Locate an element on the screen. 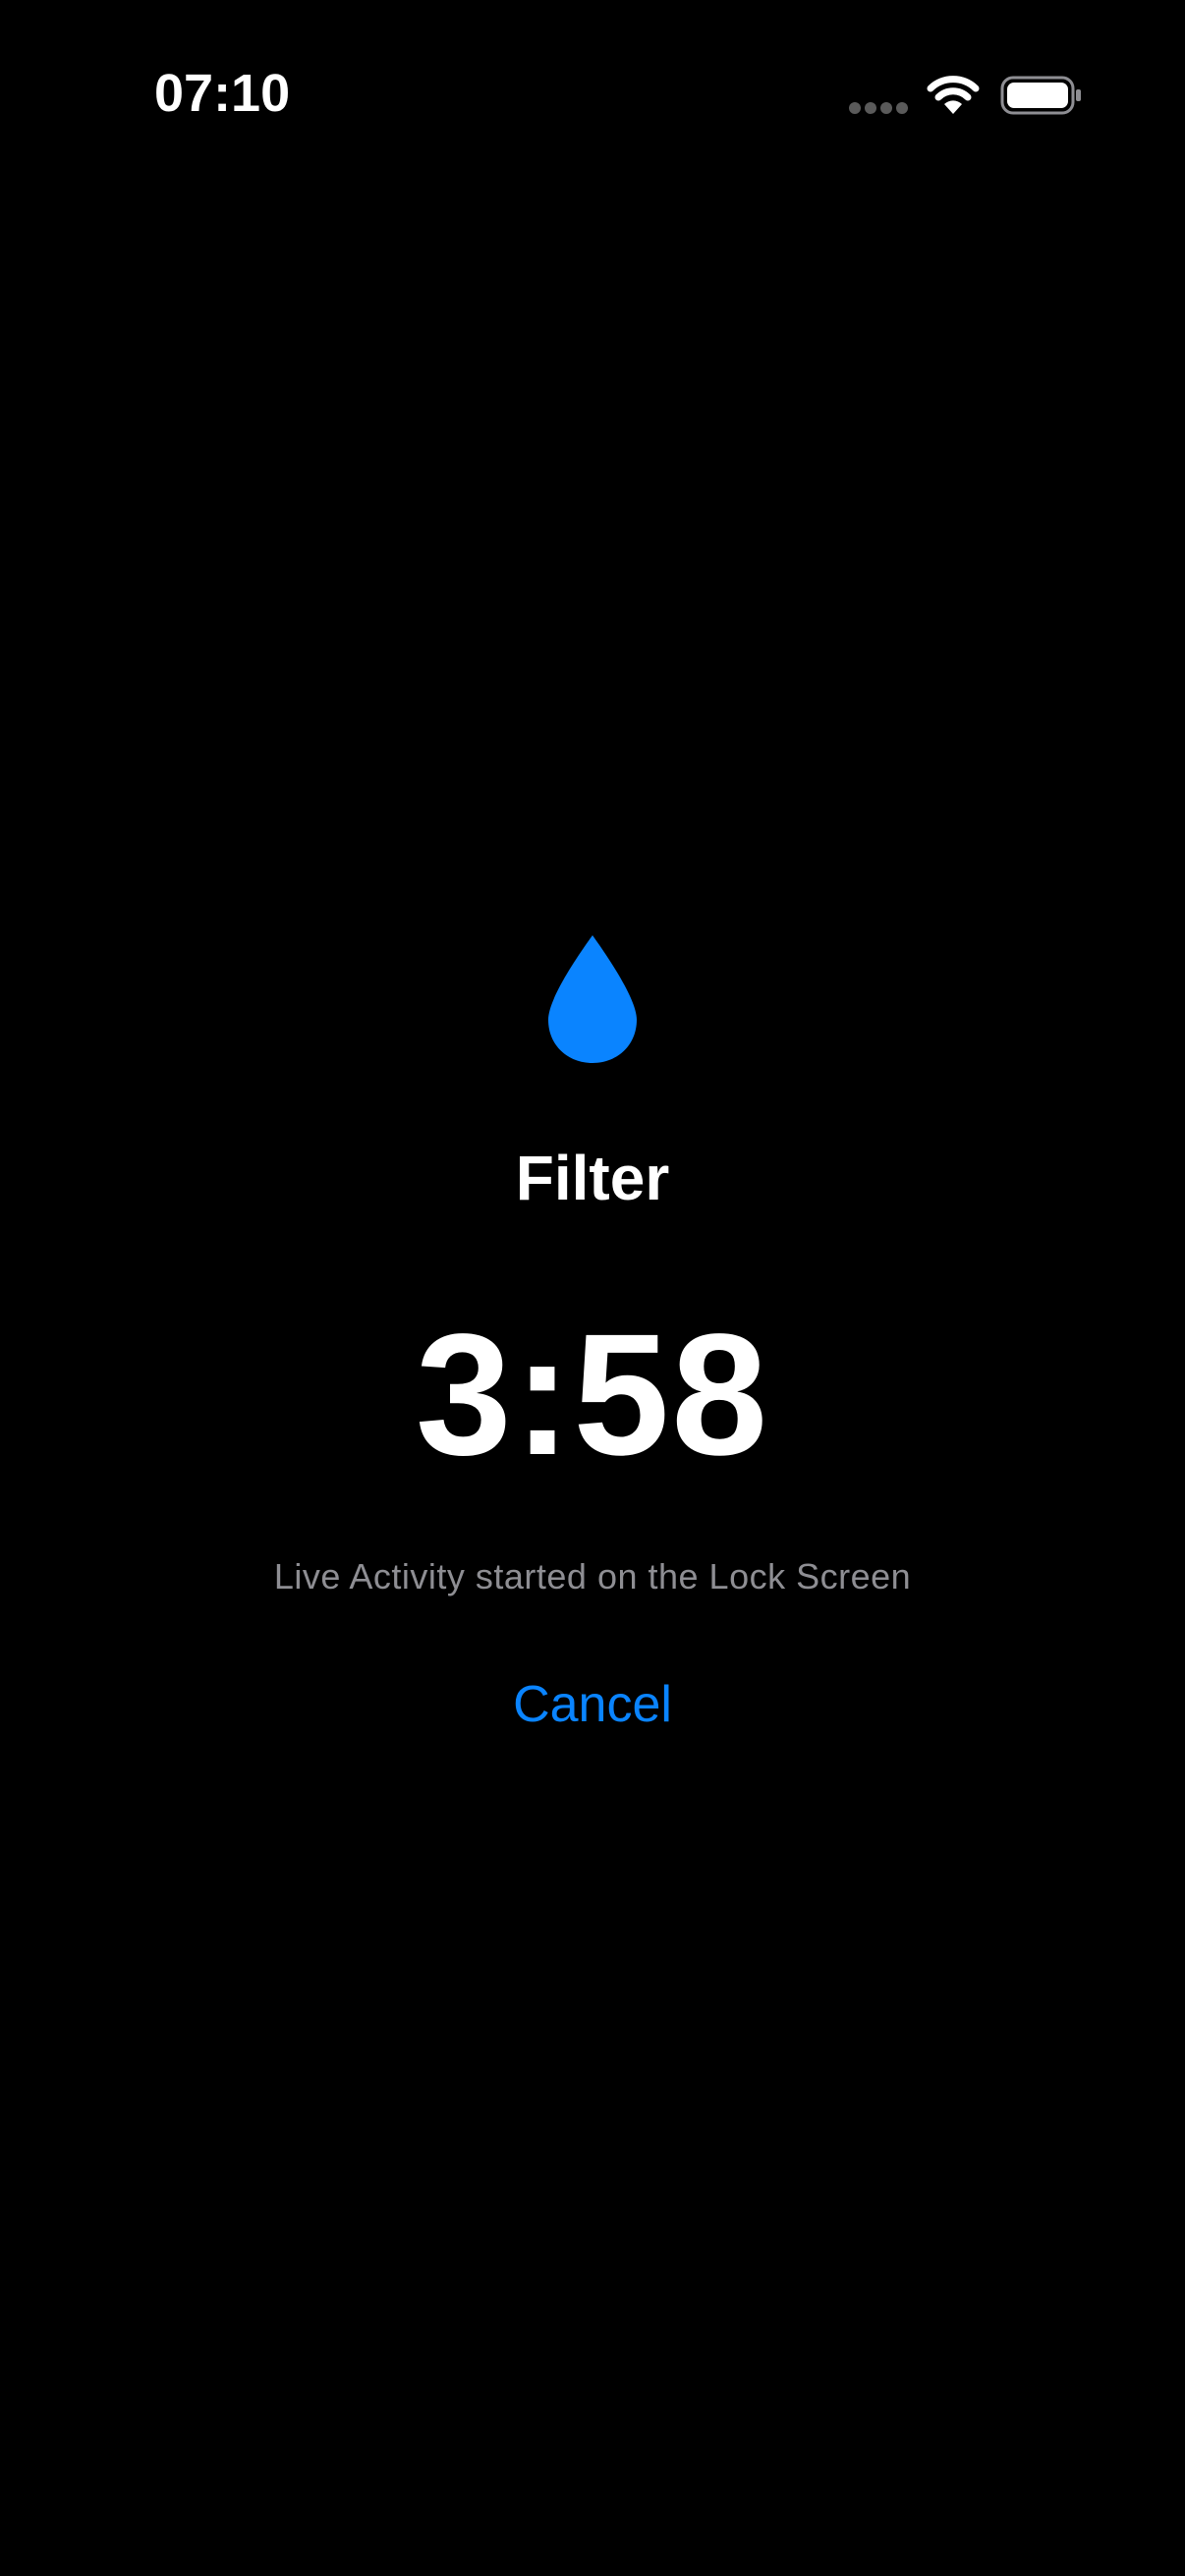 The image size is (1185, 2576). water-drop-icon is located at coordinates (592, 999).